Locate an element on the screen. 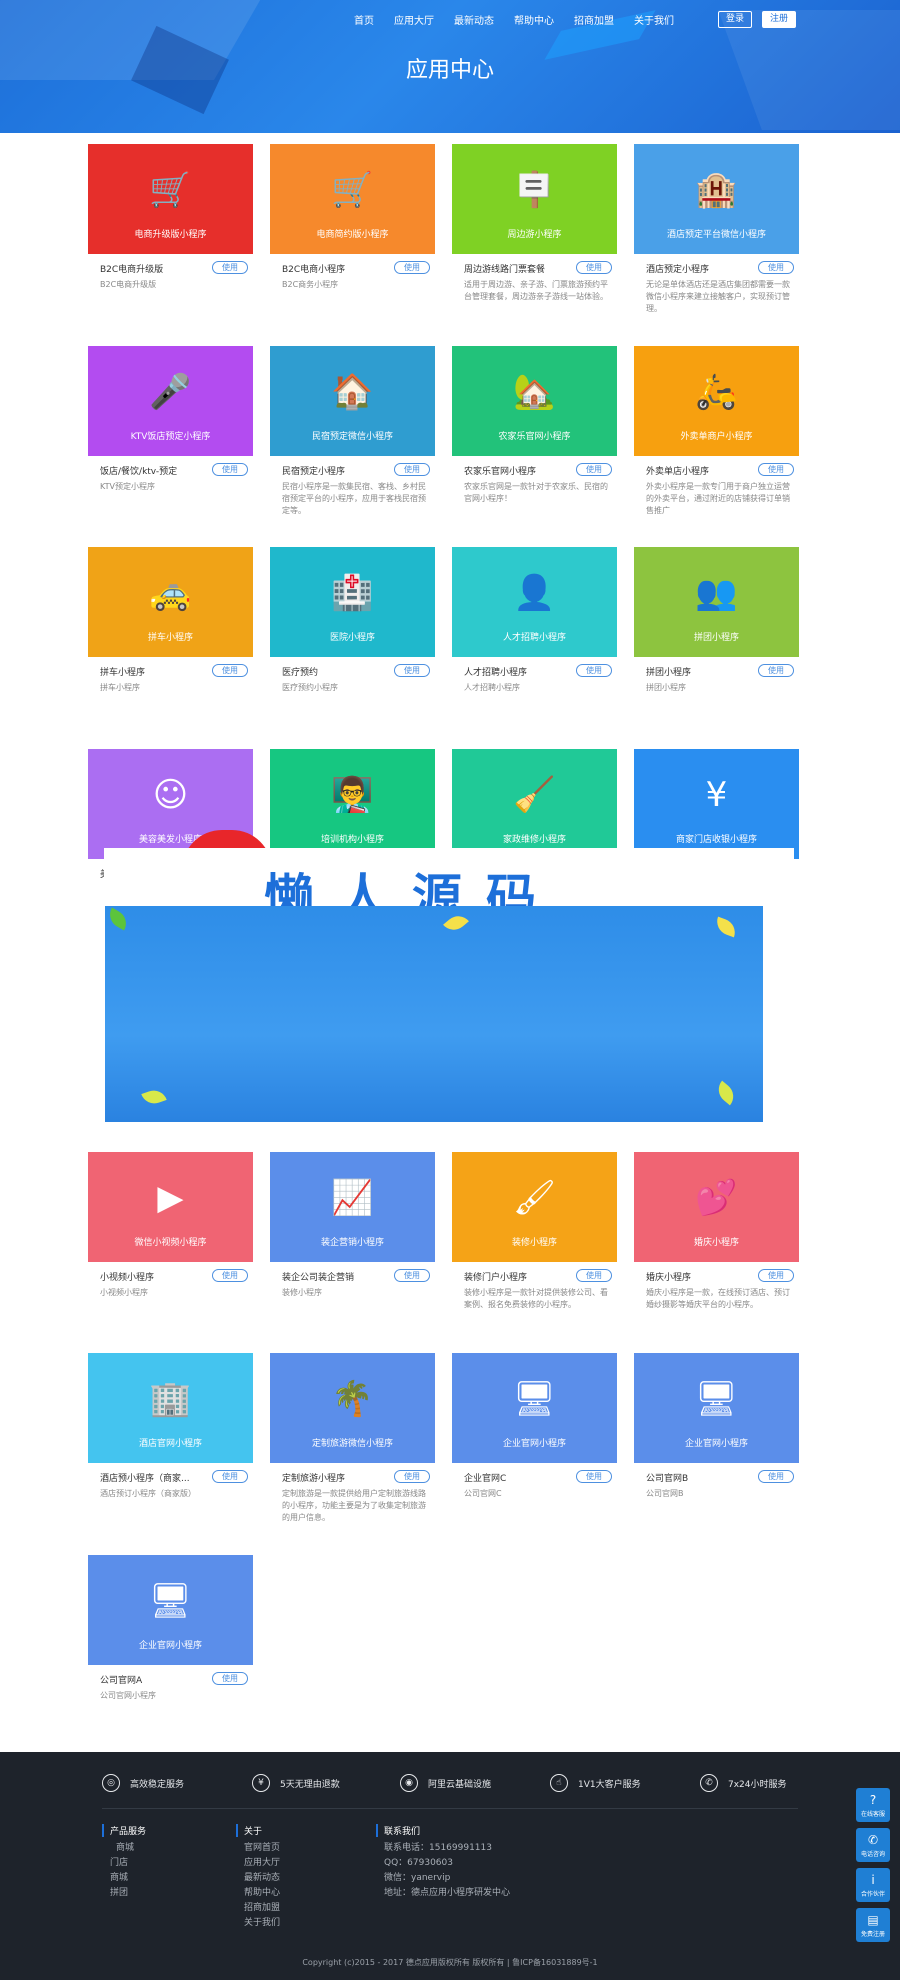 The height and width of the screenshot is (1980, 900). footer-link: 招商加盟 is located at coordinates (258, 1908).